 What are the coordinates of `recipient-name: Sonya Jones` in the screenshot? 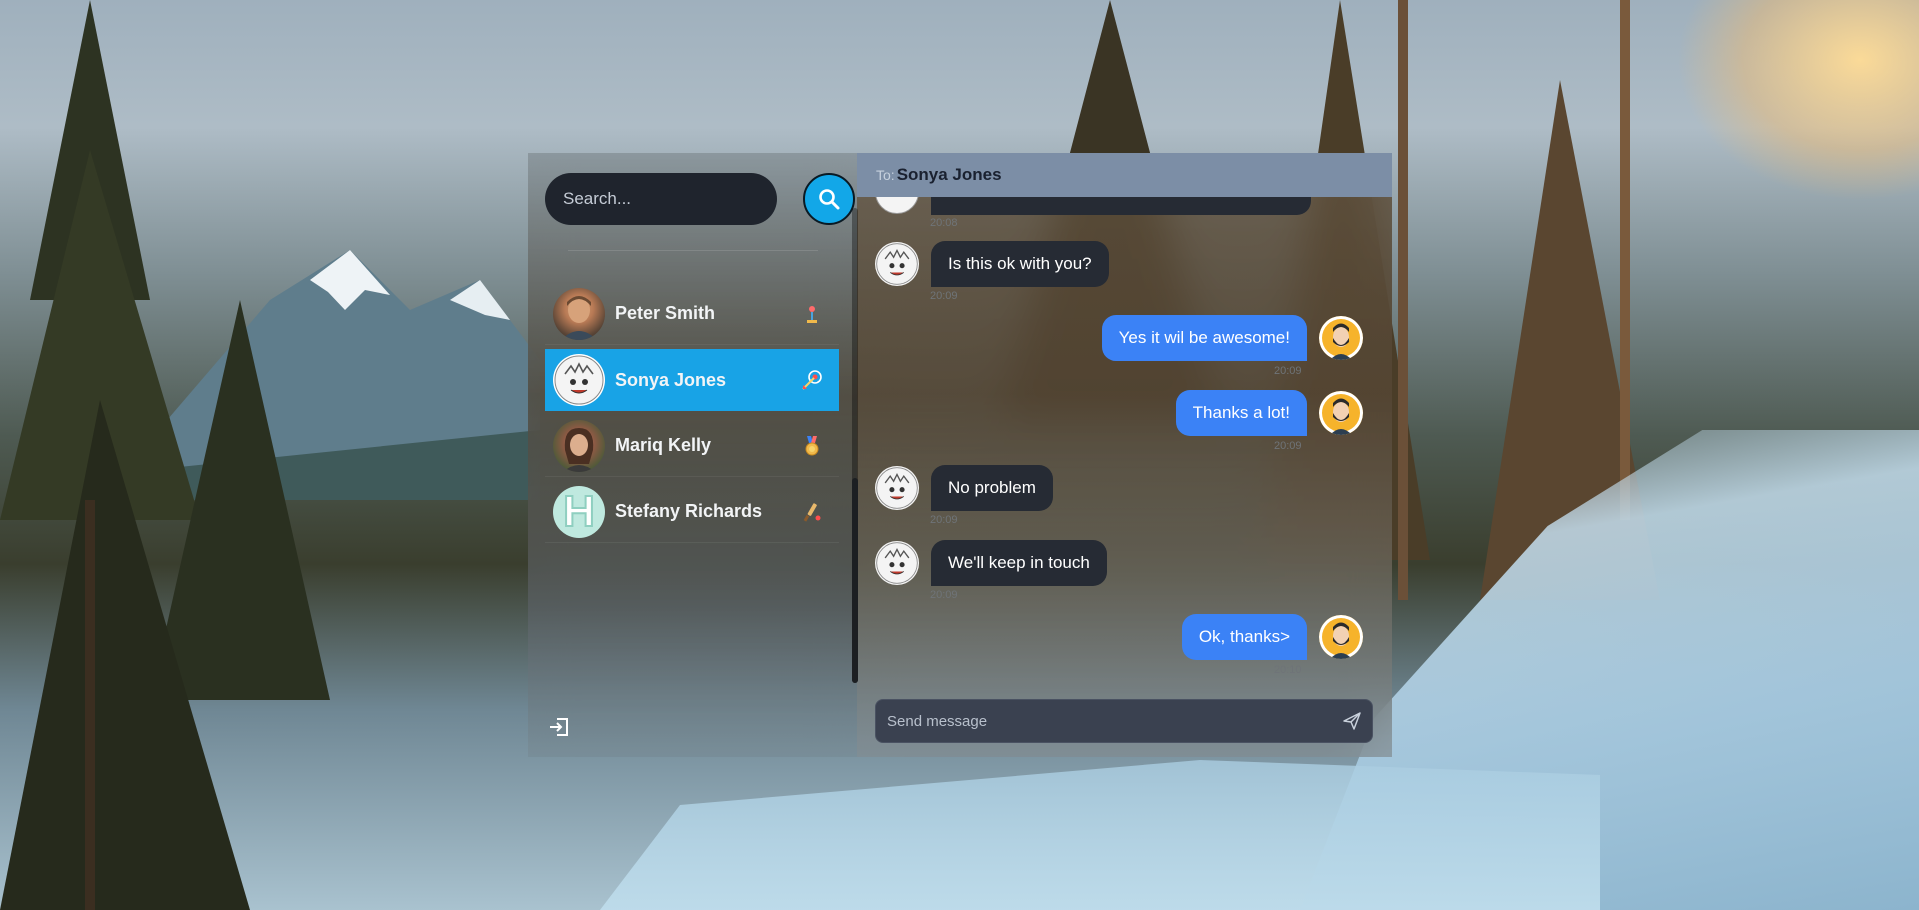 It's located at (949, 174).